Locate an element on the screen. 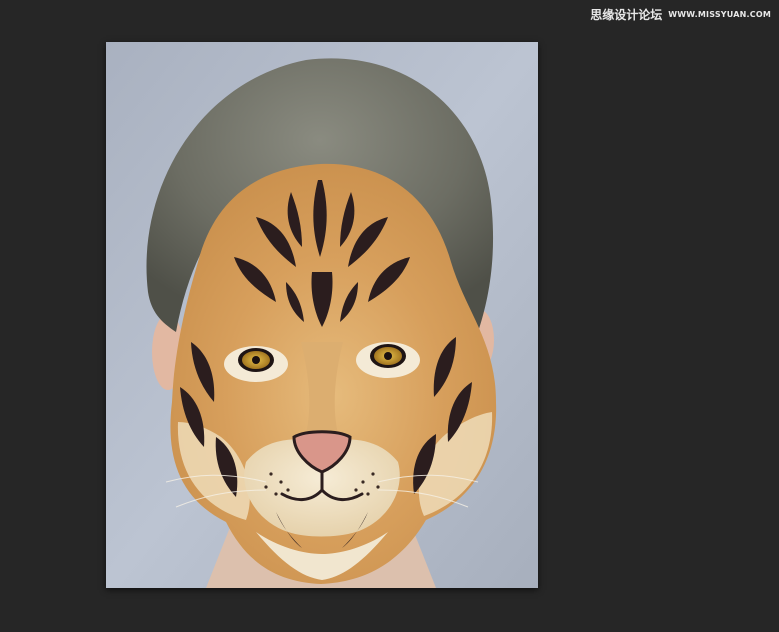  watermark-site-url: WWW.MISSYUAN.COM is located at coordinates (719, 14).